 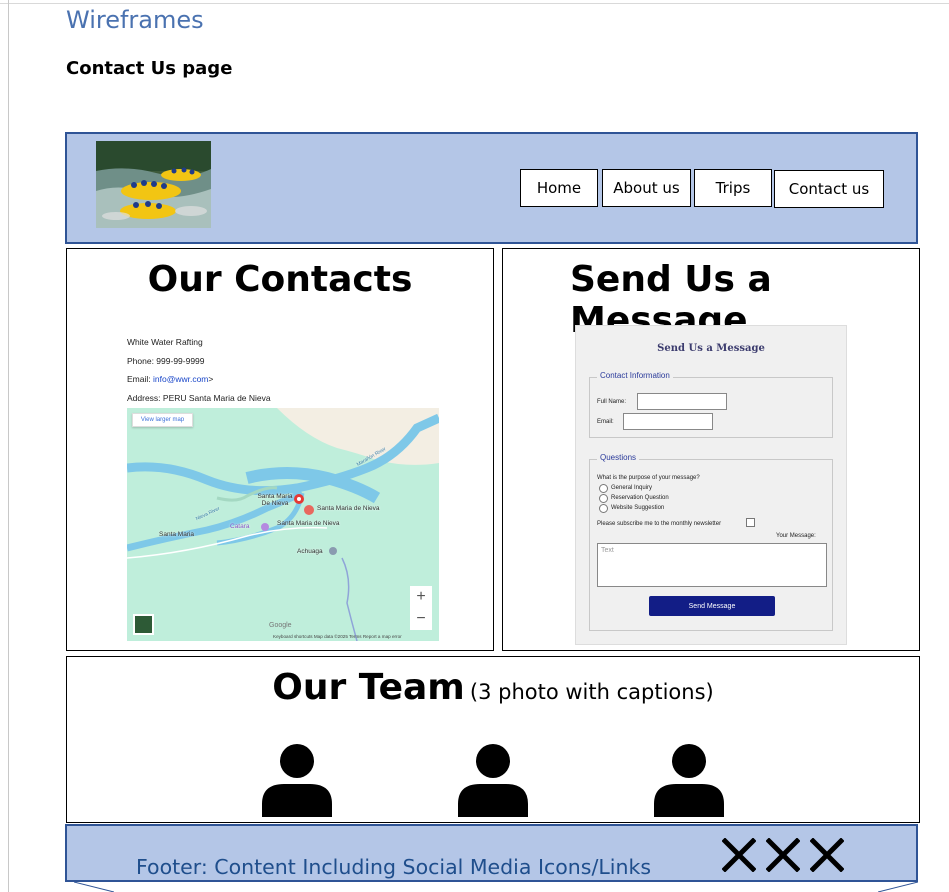 What do you see at coordinates (712, 565) in the screenshot?
I see `message-textarea: Text` at bounding box center [712, 565].